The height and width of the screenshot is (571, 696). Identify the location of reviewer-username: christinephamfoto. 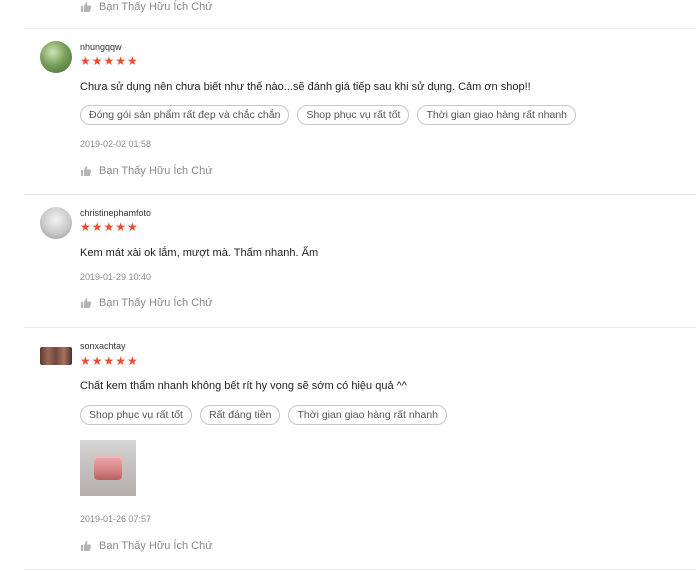
(115, 213).